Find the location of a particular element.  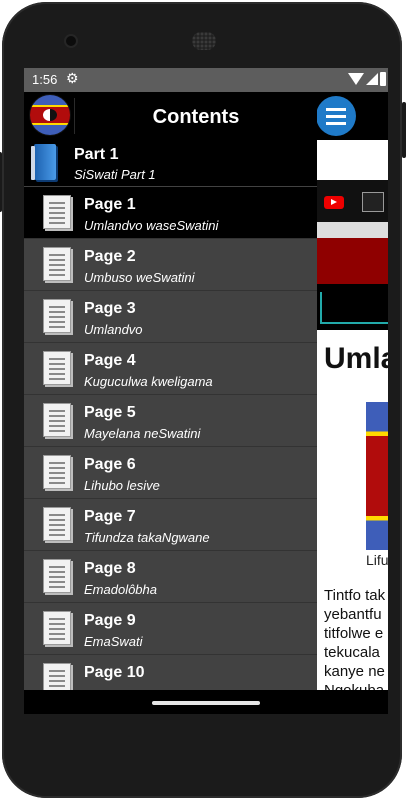

front-camera is located at coordinates (71, 41).